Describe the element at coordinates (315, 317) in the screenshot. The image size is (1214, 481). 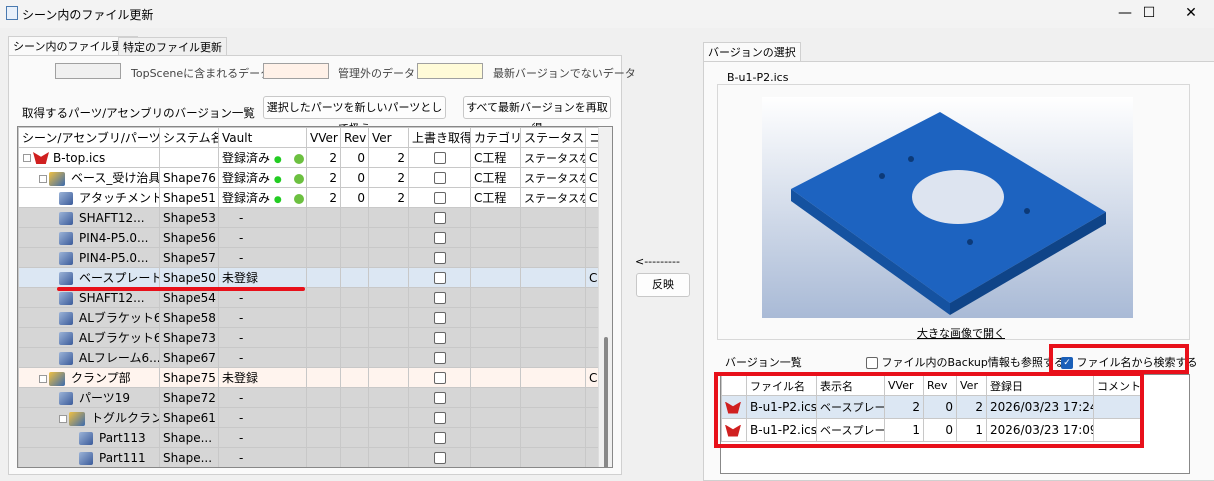
I see `table-row: ALブラケット6 Shape58 -` at that location.